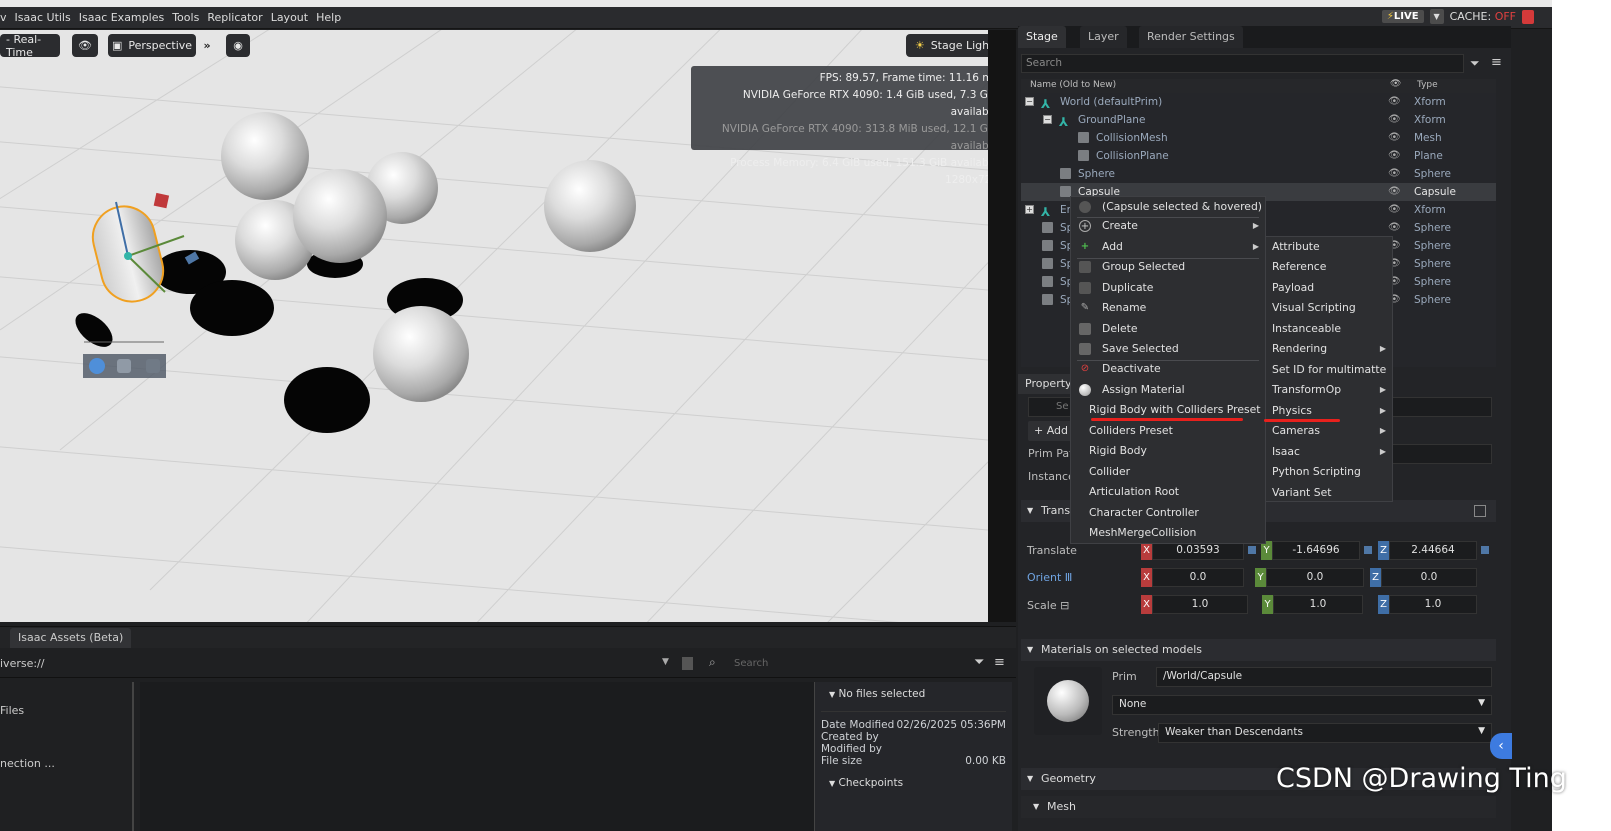  I want to click on path-field: iverse://, so click(22, 663).